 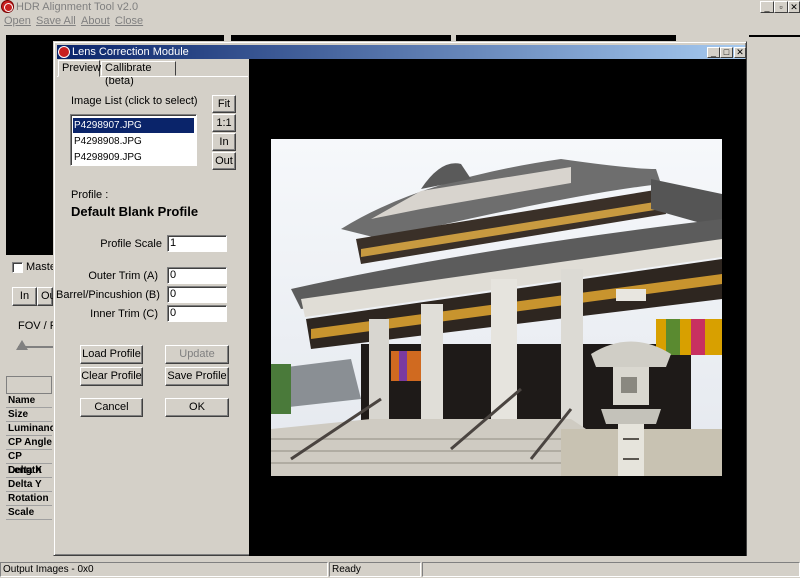 I want to click on image-list: P4298907.JPG P4298908.JPG P4298909.JPG, so click(x=133, y=140).